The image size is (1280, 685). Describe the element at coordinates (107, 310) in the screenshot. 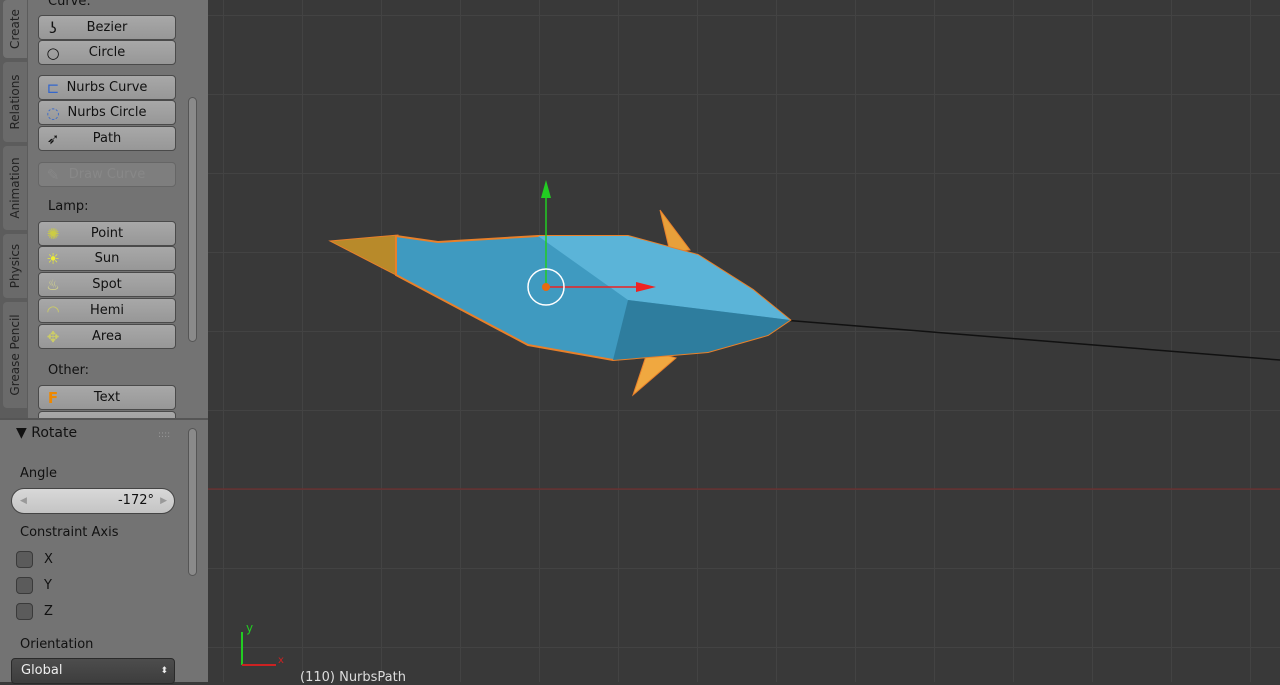

I see `hemi-lamp-button: ◠ Hemi` at that location.